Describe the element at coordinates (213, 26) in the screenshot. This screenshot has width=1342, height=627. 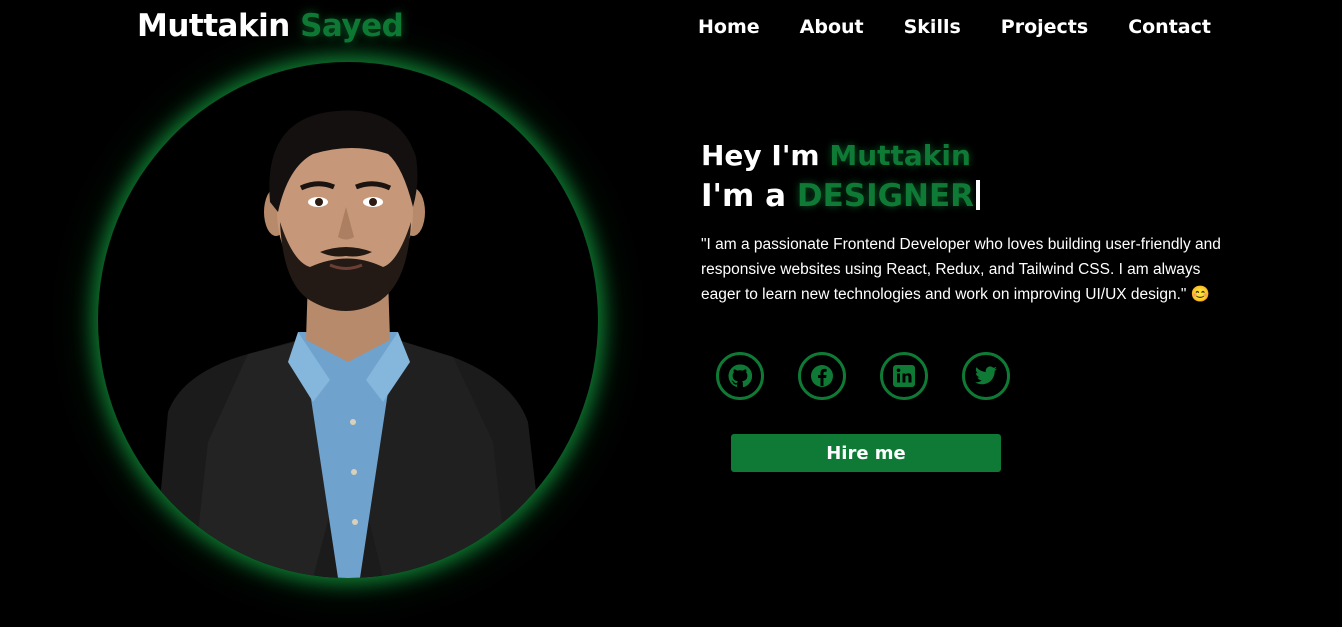
I see `logo-first-name: Muttakin` at that location.